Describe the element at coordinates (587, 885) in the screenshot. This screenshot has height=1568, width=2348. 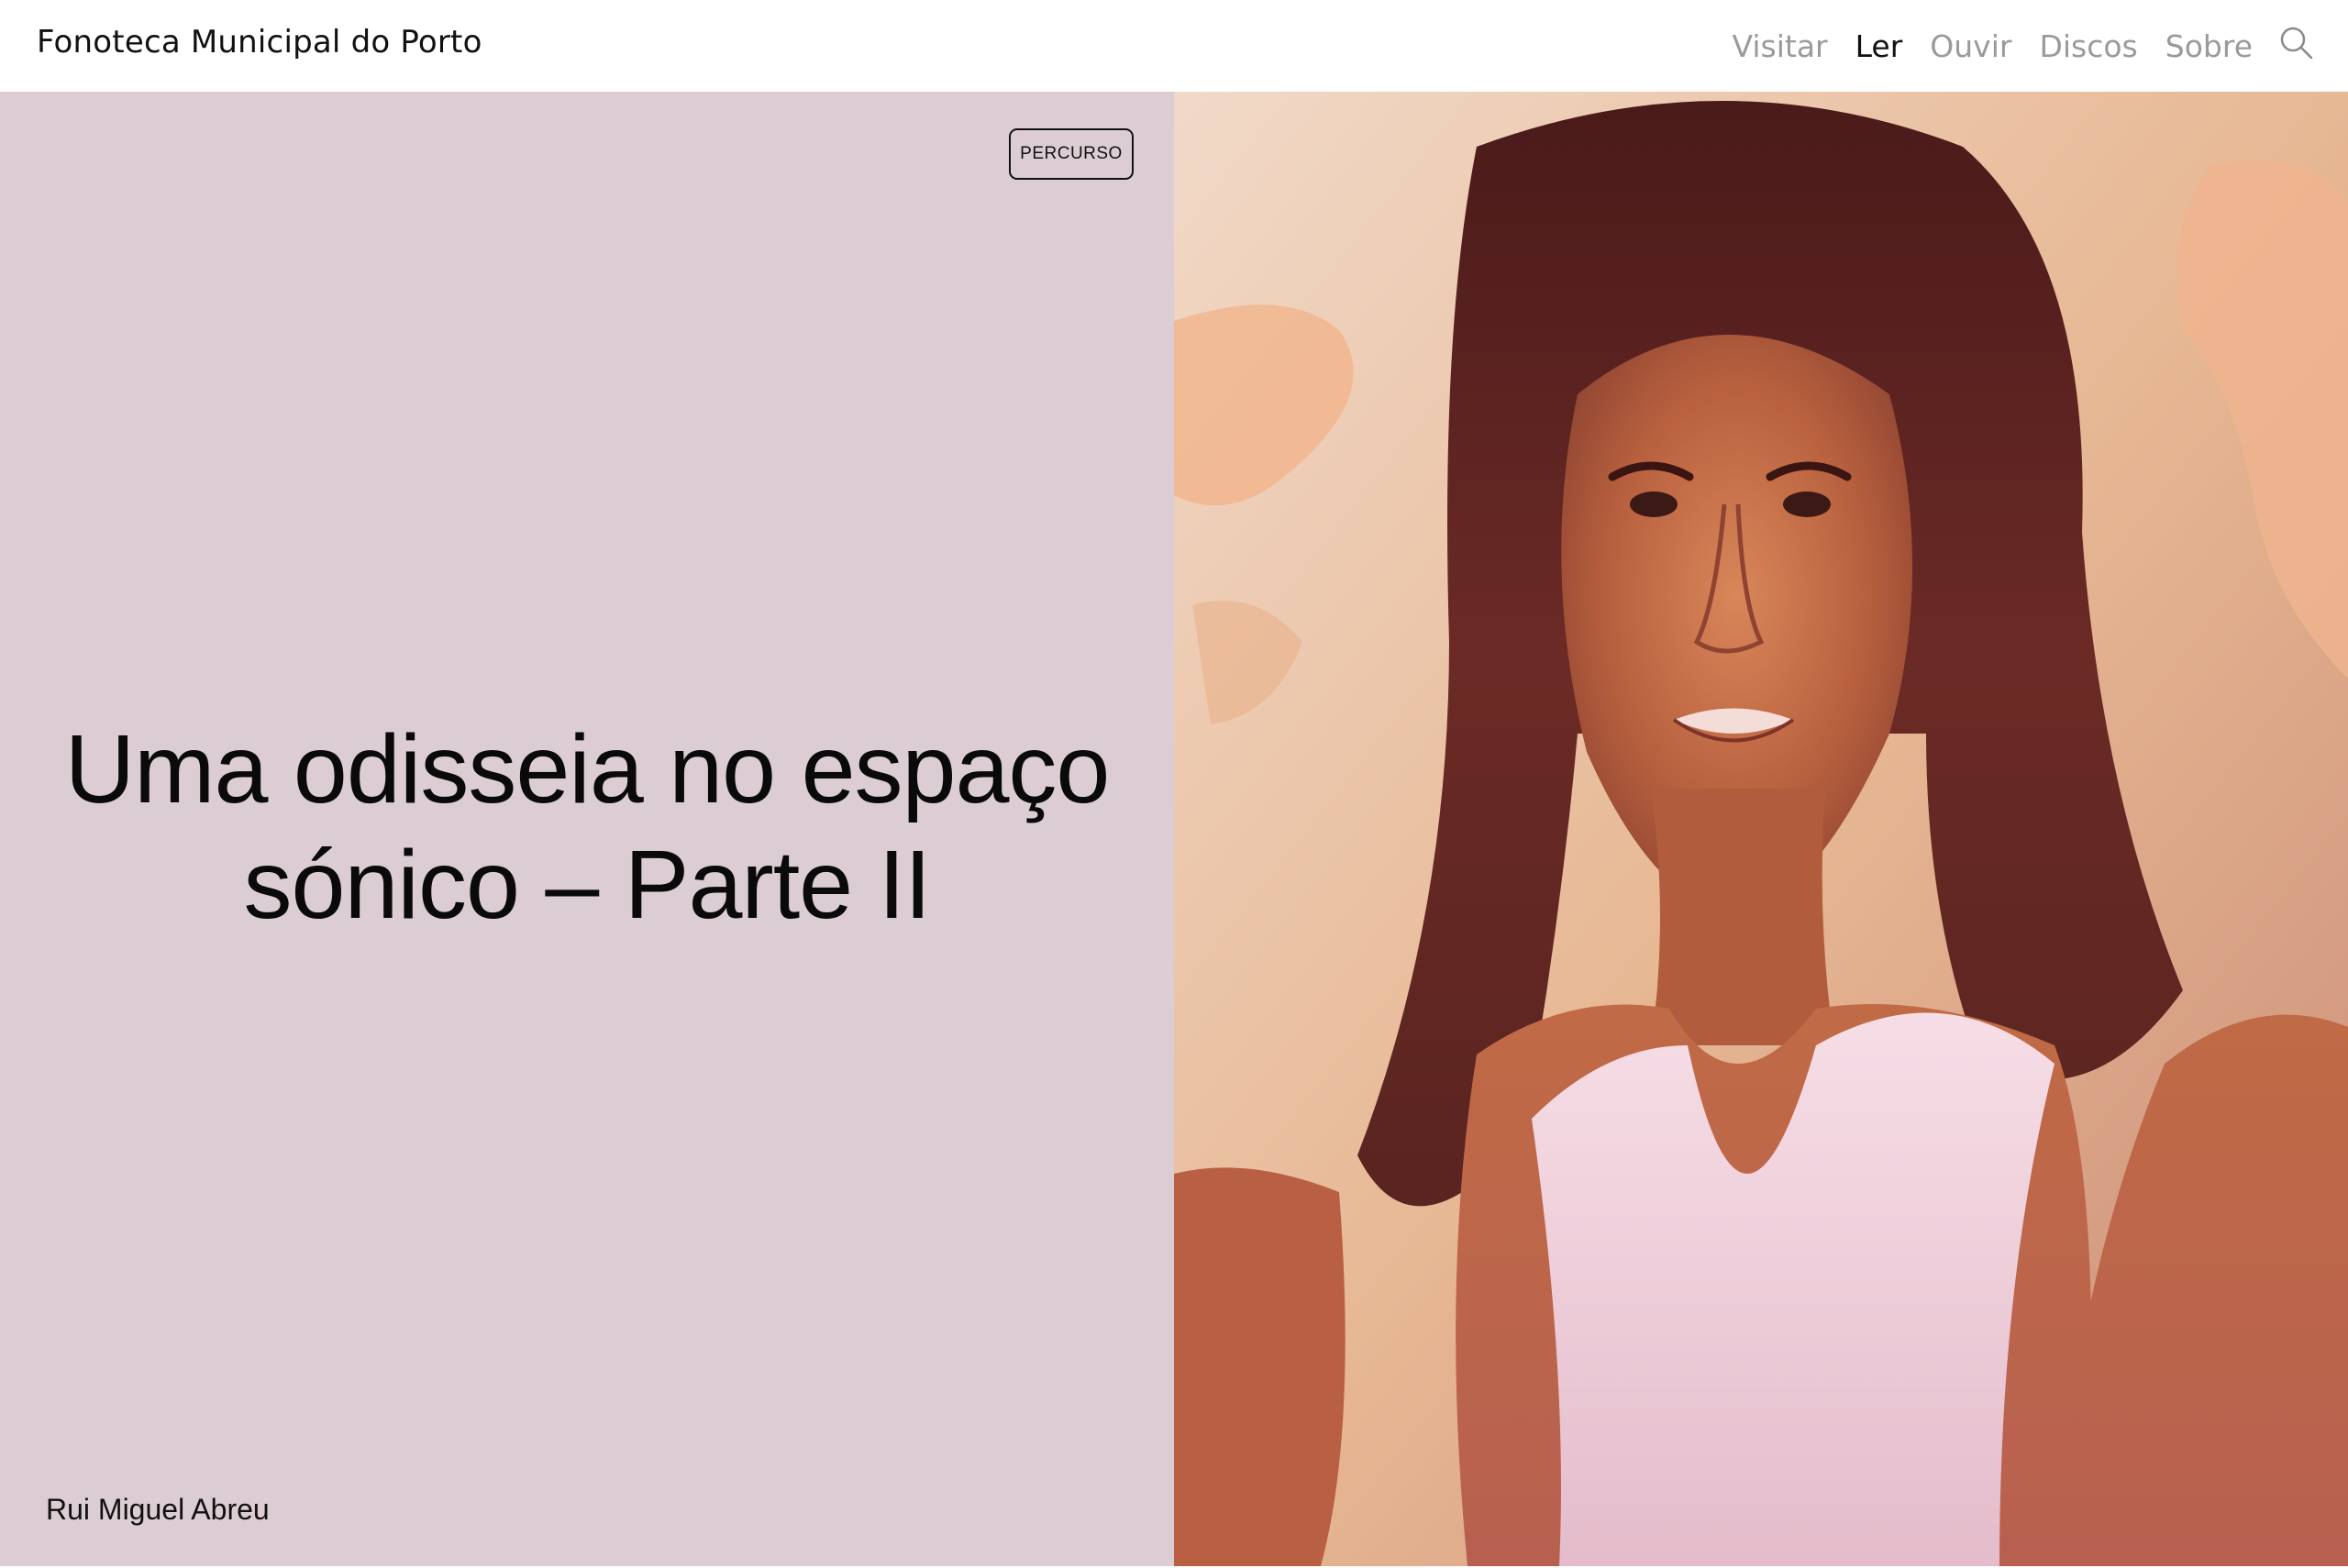
I see `article-title-line-2: sónico – Parte II` at that location.